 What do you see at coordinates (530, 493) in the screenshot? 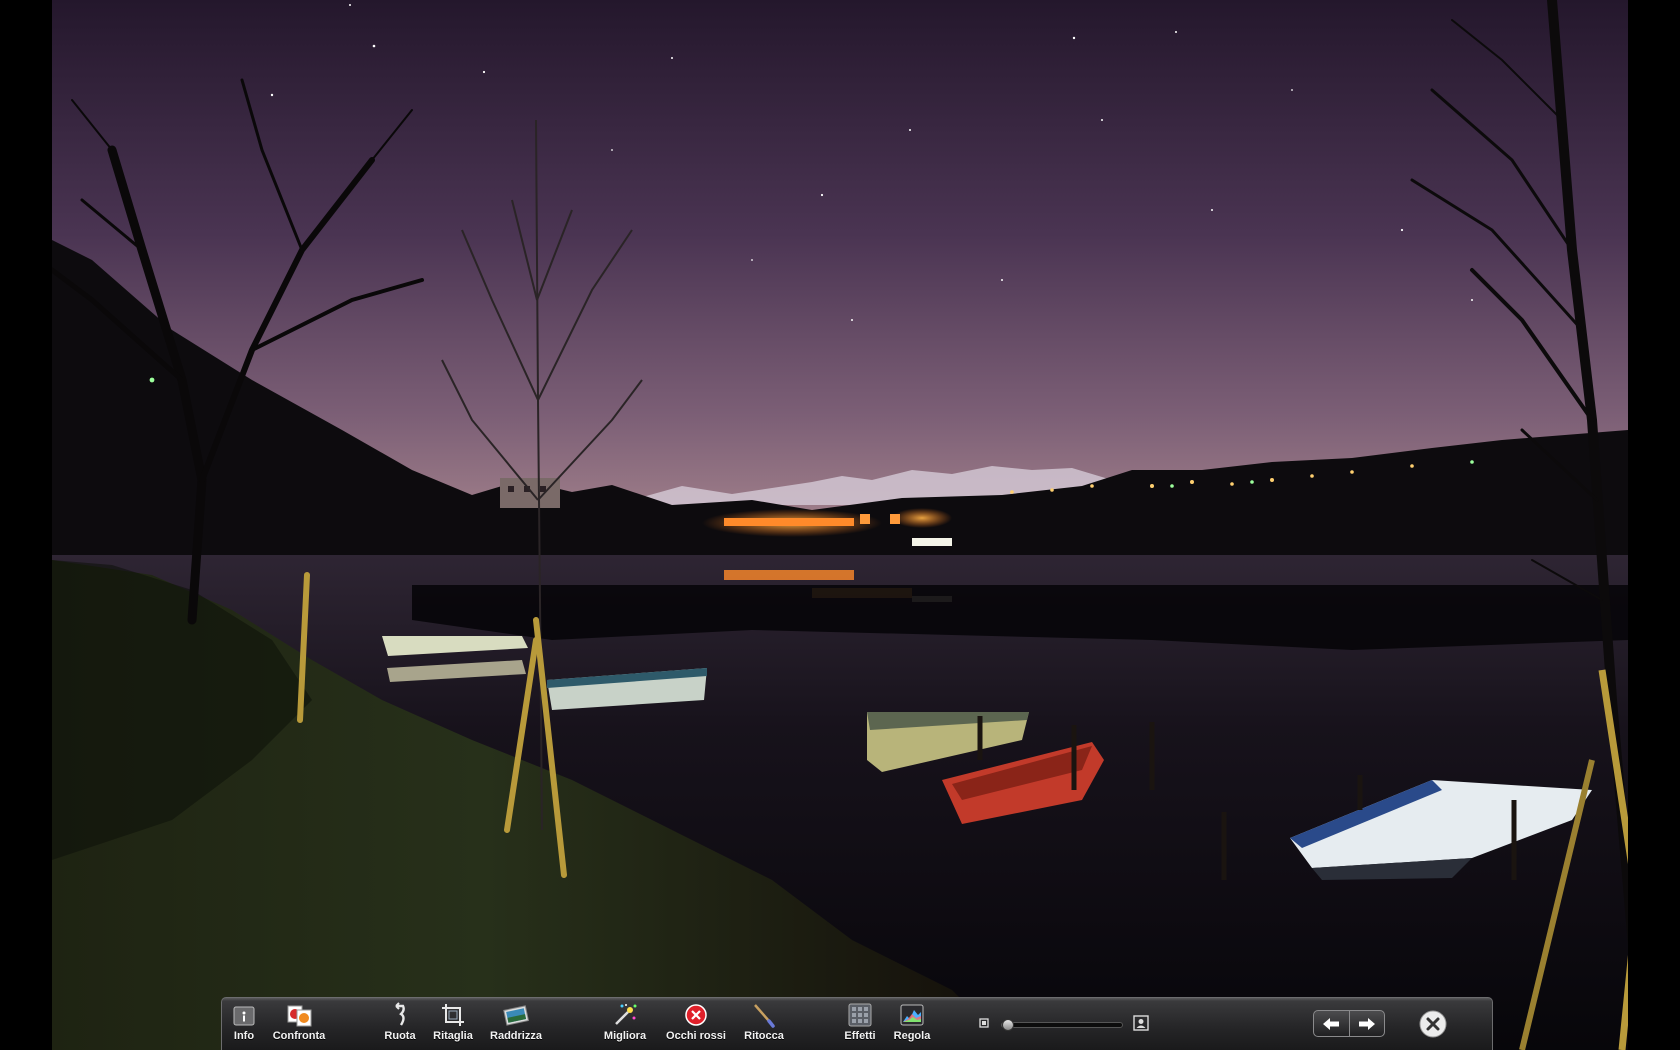
I see `house` at bounding box center [530, 493].